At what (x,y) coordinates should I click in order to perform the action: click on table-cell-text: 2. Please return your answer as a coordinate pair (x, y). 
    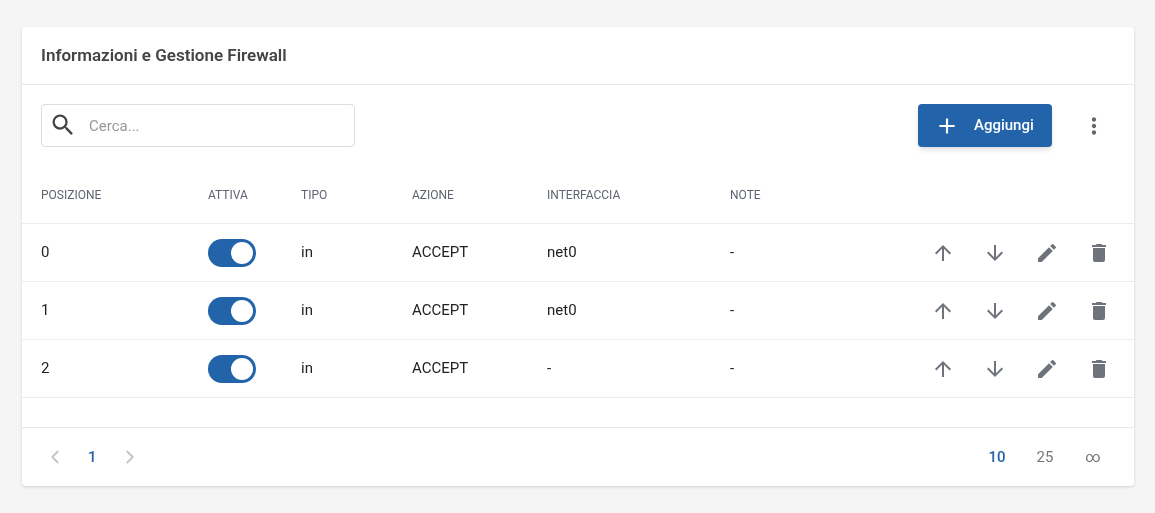
    Looking at the image, I should click on (45, 369).